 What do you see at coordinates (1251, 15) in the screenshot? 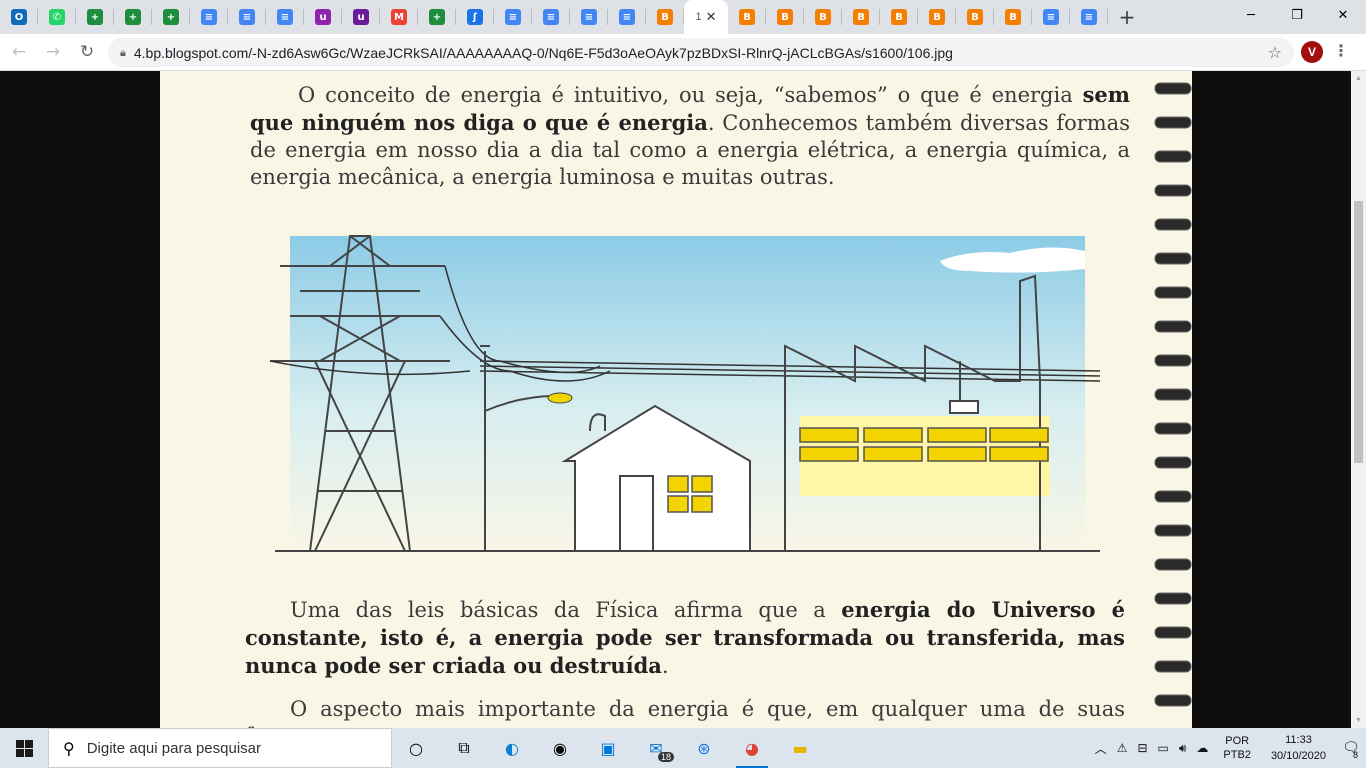
I see `minimize-button: ─` at bounding box center [1251, 15].